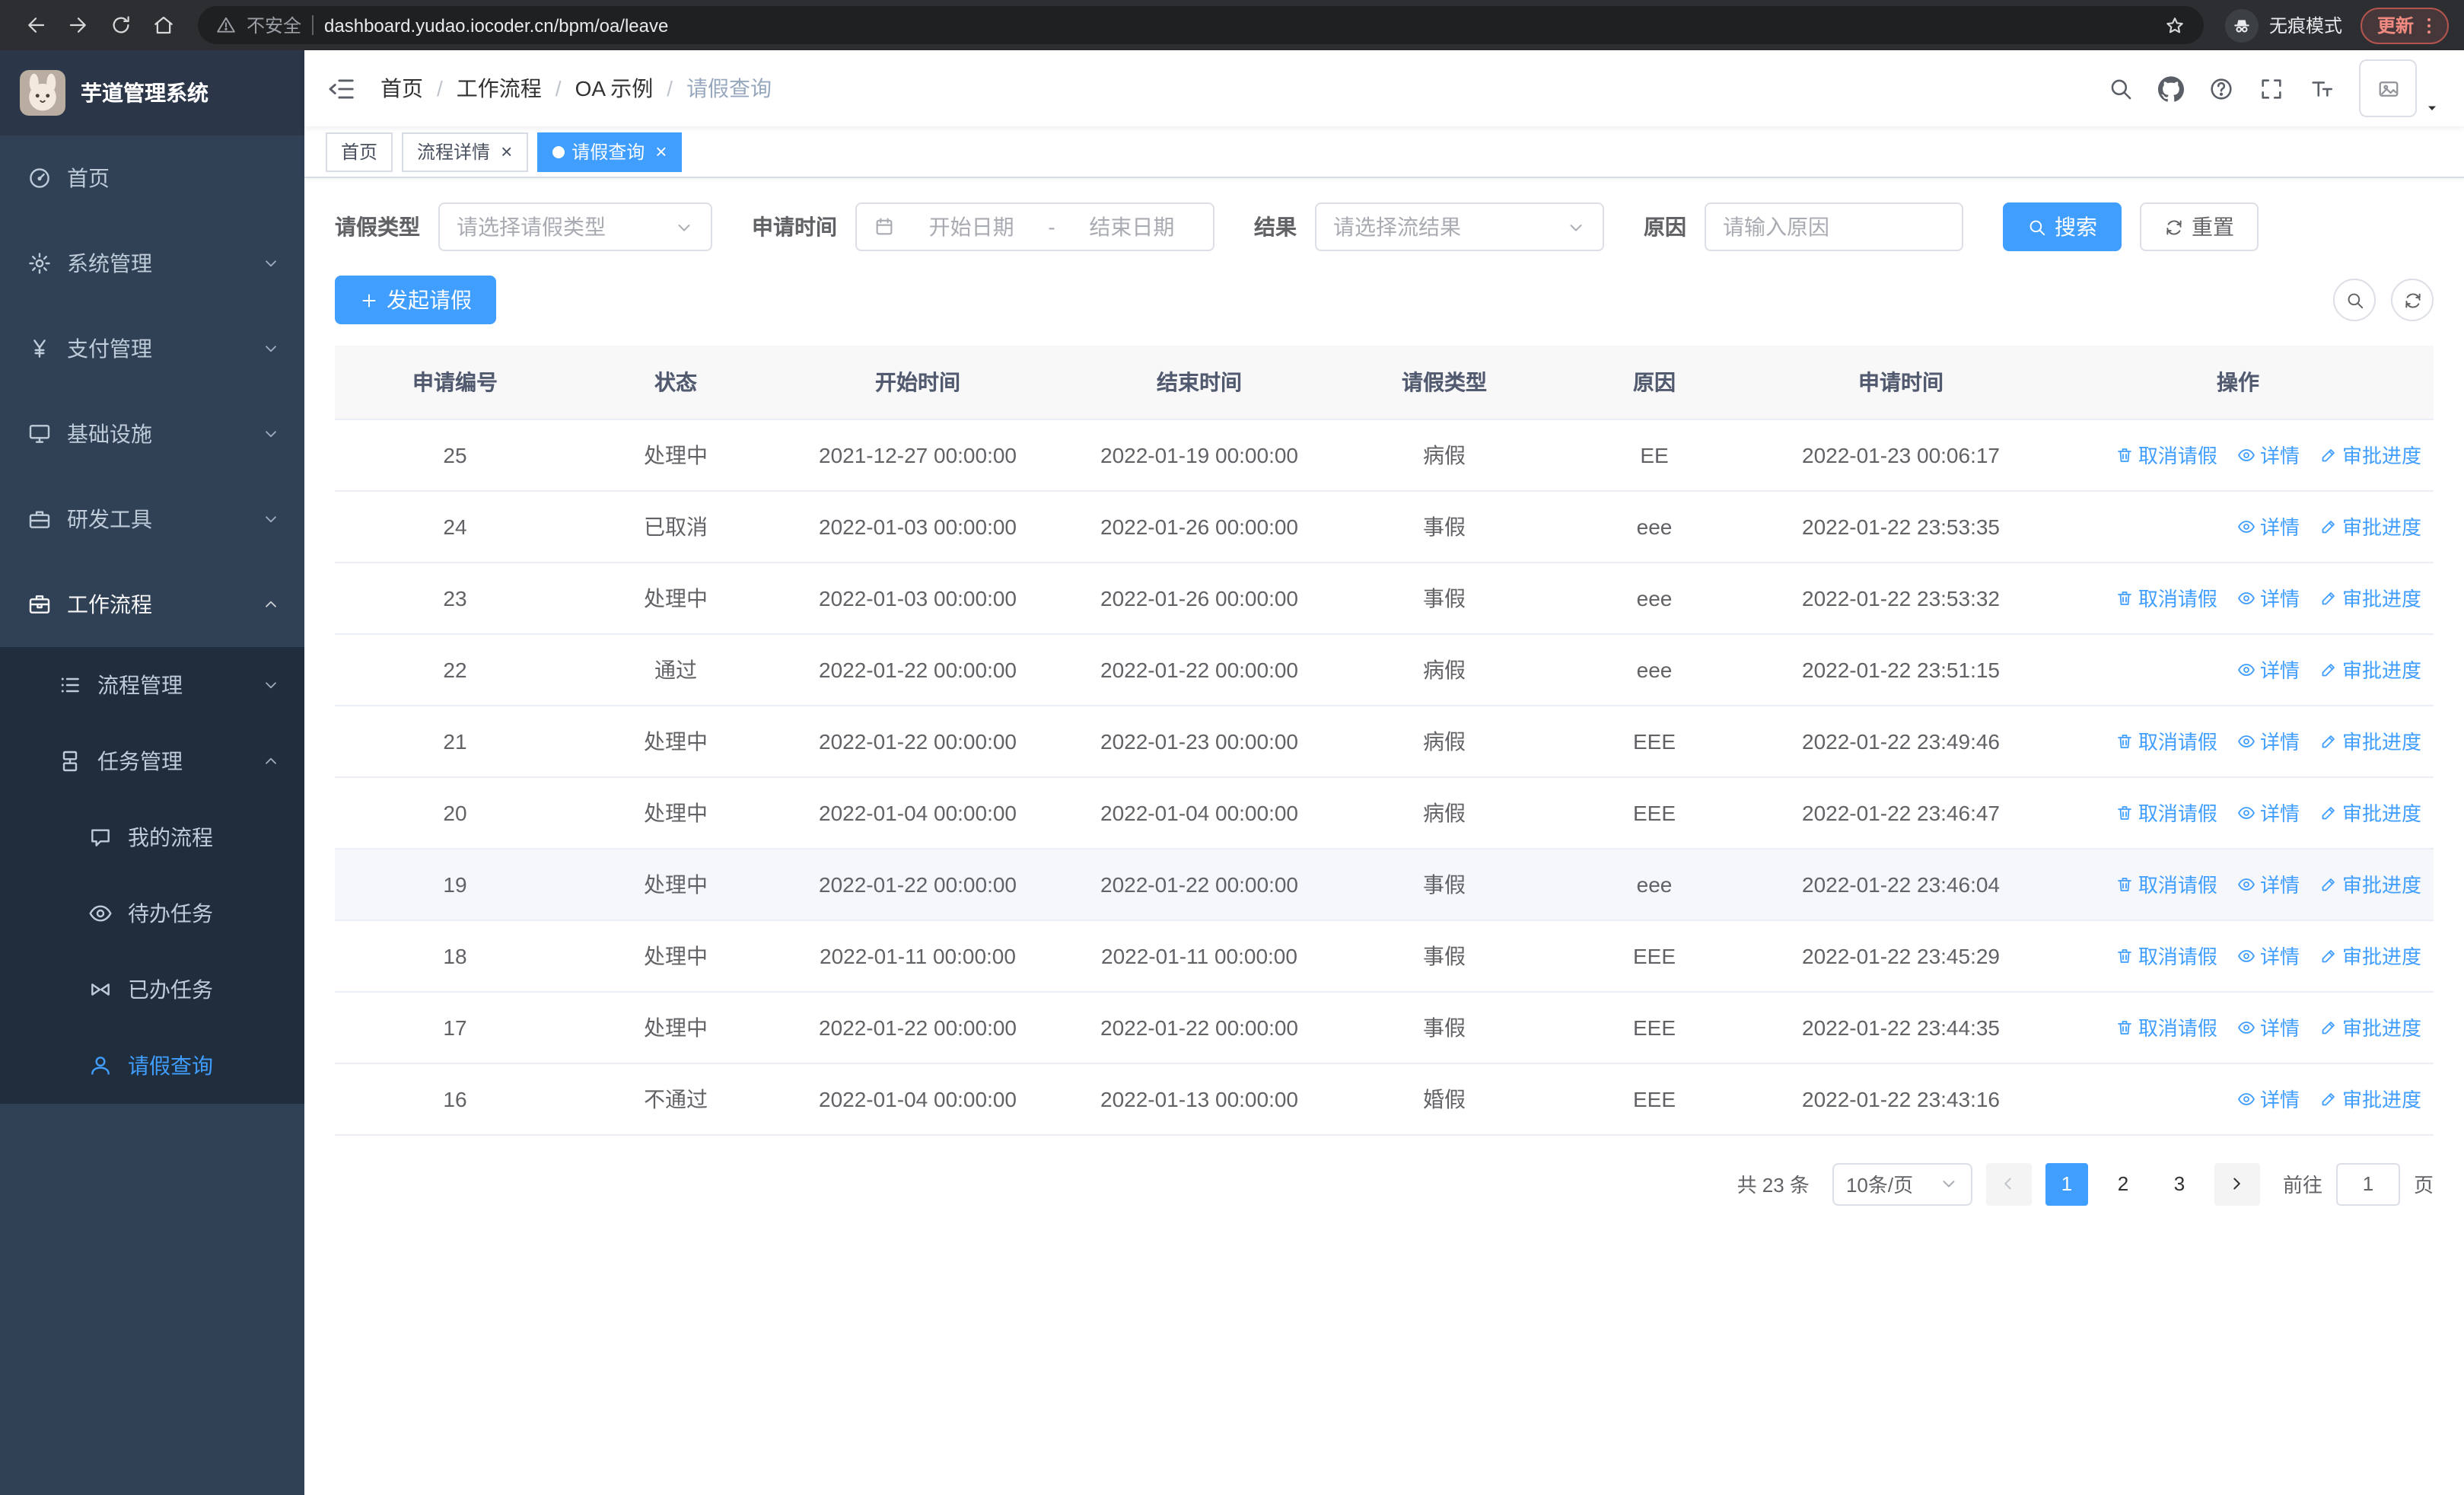 The height and width of the screenshot is (1495, 2464). I want to click on broken-image-icon, so click(2387, 89).